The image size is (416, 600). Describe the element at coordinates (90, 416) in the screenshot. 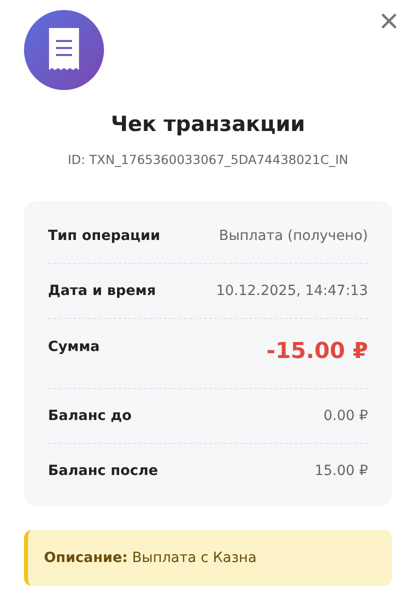

I see `detail-label: Баланс до` at that location.